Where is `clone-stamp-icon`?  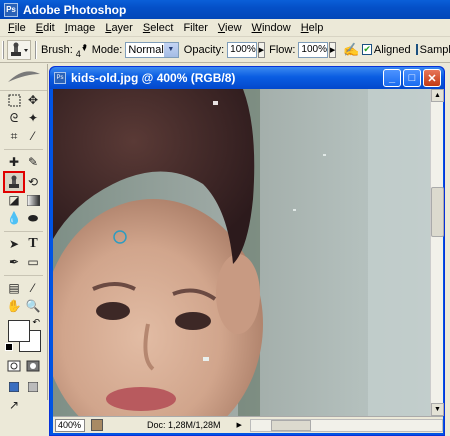
clone-stamp-icon is located at coordinates (19, 49).